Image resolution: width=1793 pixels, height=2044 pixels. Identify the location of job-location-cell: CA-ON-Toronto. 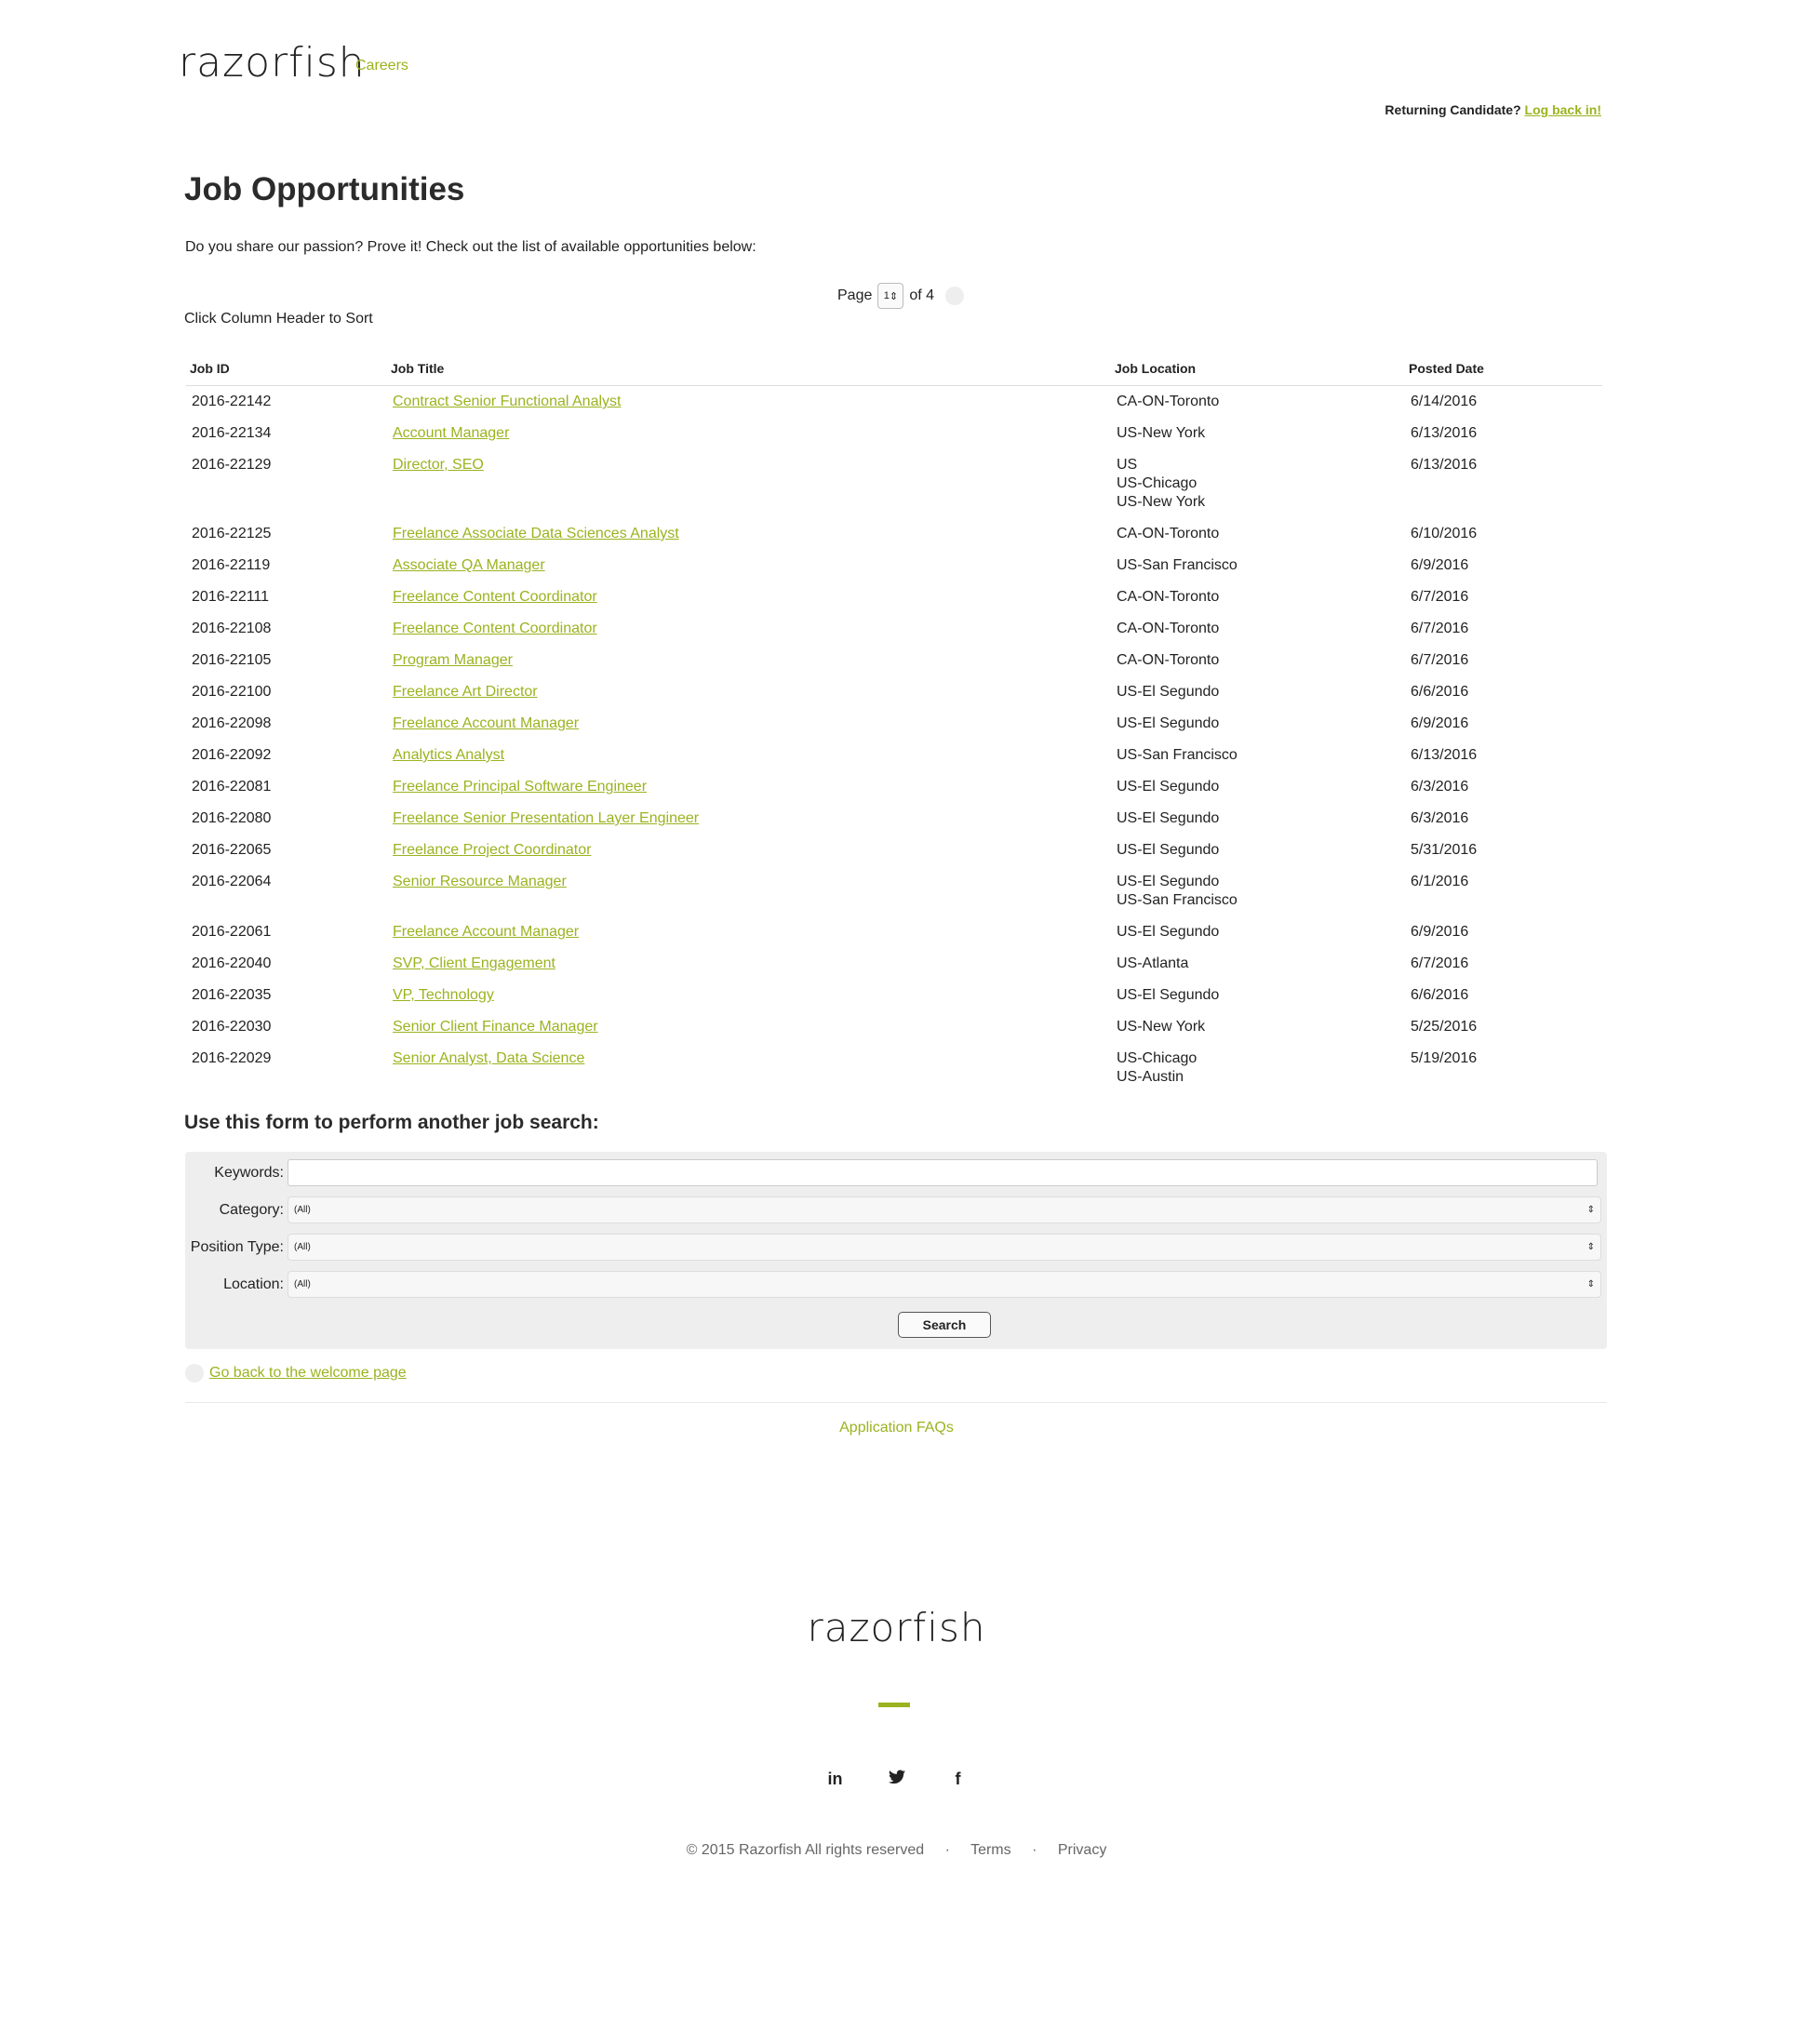
(1258, 597).